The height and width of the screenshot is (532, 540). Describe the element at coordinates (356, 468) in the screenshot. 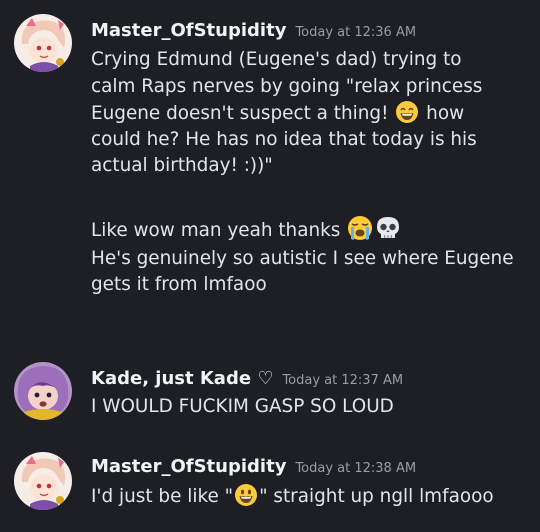

I see `timestamp: Today at 12:38 AM` at that location.